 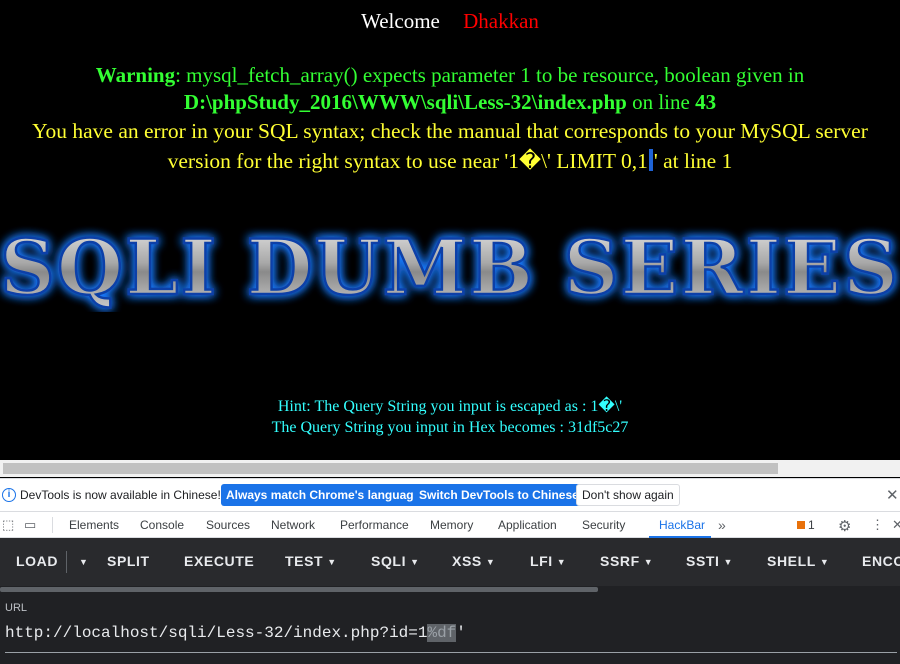 I want to click on load-button: LOAD, so click(x=37, y=561).